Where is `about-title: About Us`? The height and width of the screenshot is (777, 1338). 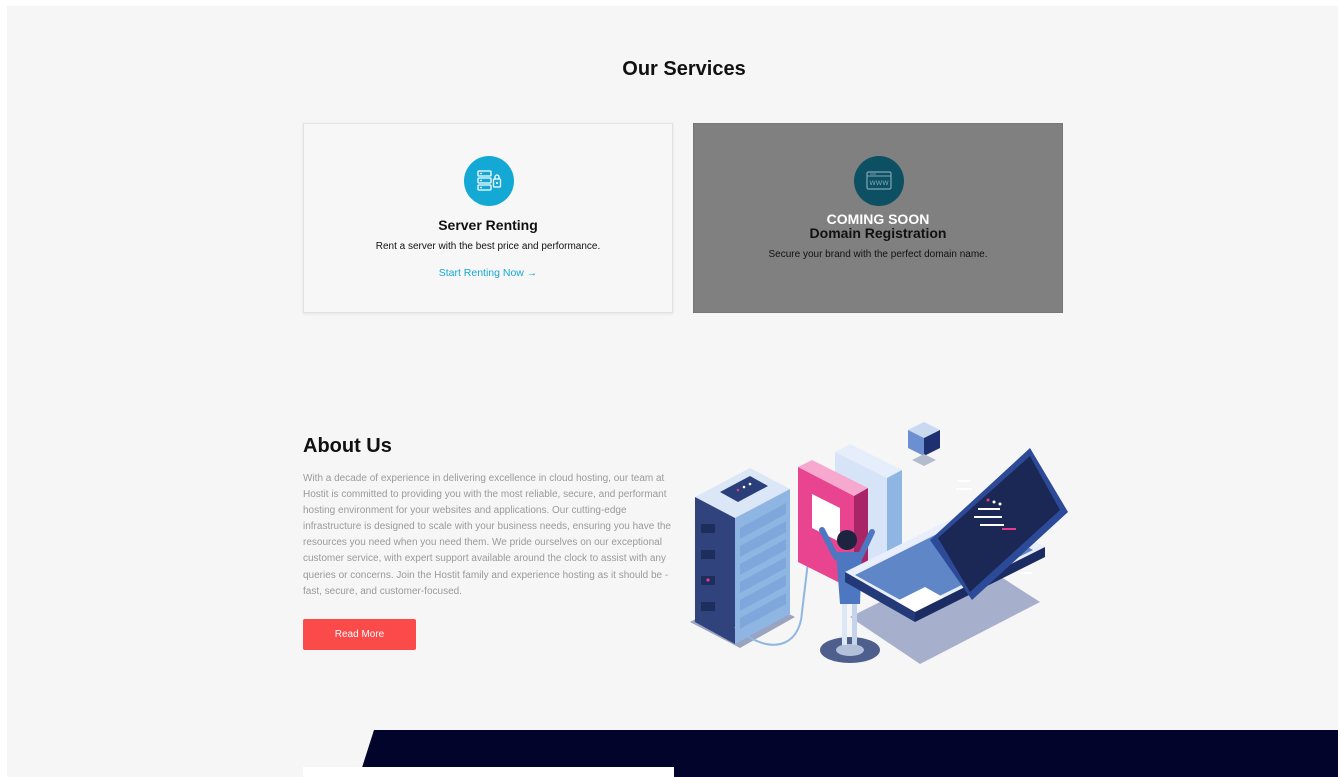 about-title: About Us is located at coordinates (347, 446).